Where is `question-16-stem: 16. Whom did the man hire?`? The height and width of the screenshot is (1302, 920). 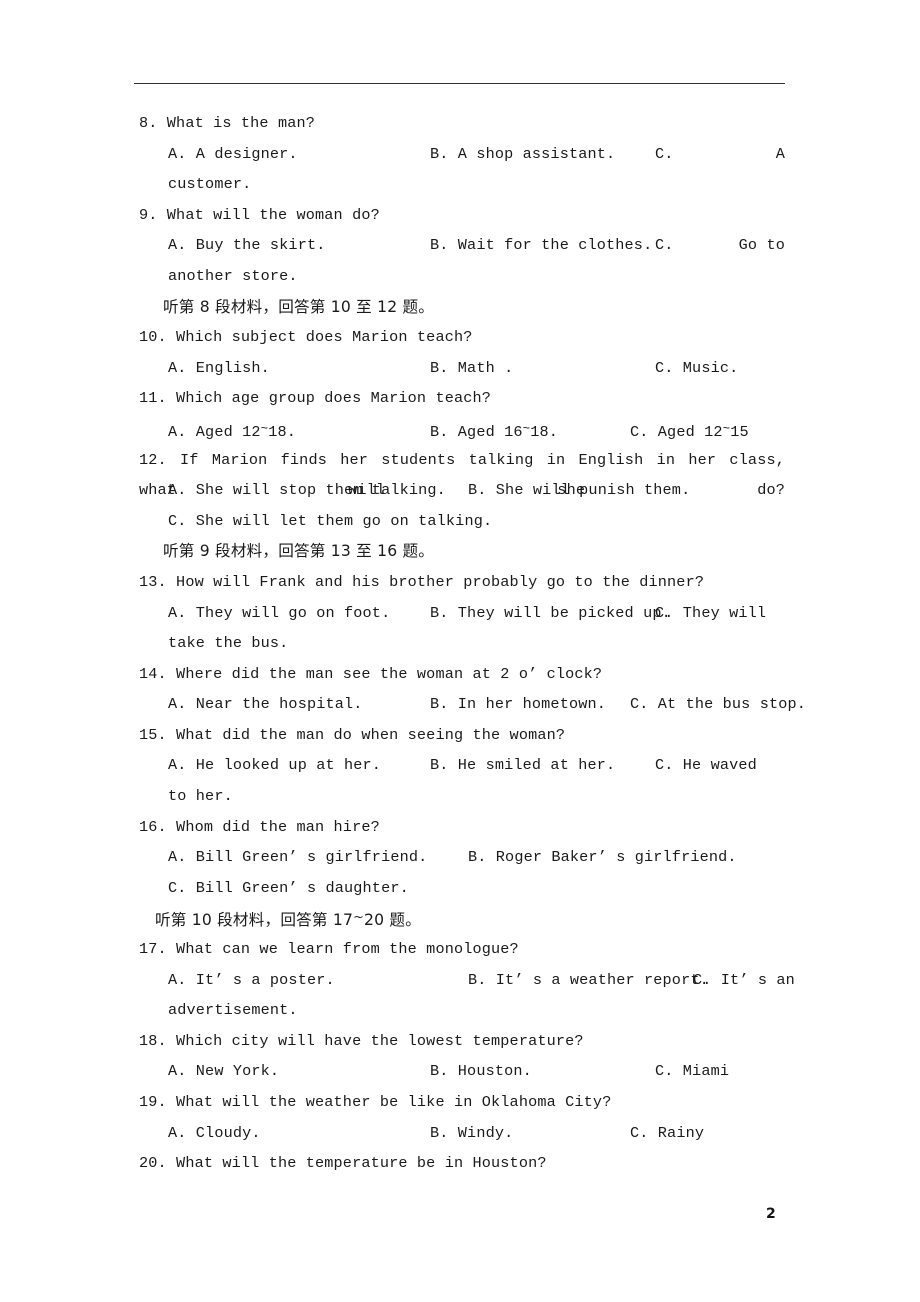 question-16-stem: 16. Whom did the man hire? is located at coordinates (259, 826).